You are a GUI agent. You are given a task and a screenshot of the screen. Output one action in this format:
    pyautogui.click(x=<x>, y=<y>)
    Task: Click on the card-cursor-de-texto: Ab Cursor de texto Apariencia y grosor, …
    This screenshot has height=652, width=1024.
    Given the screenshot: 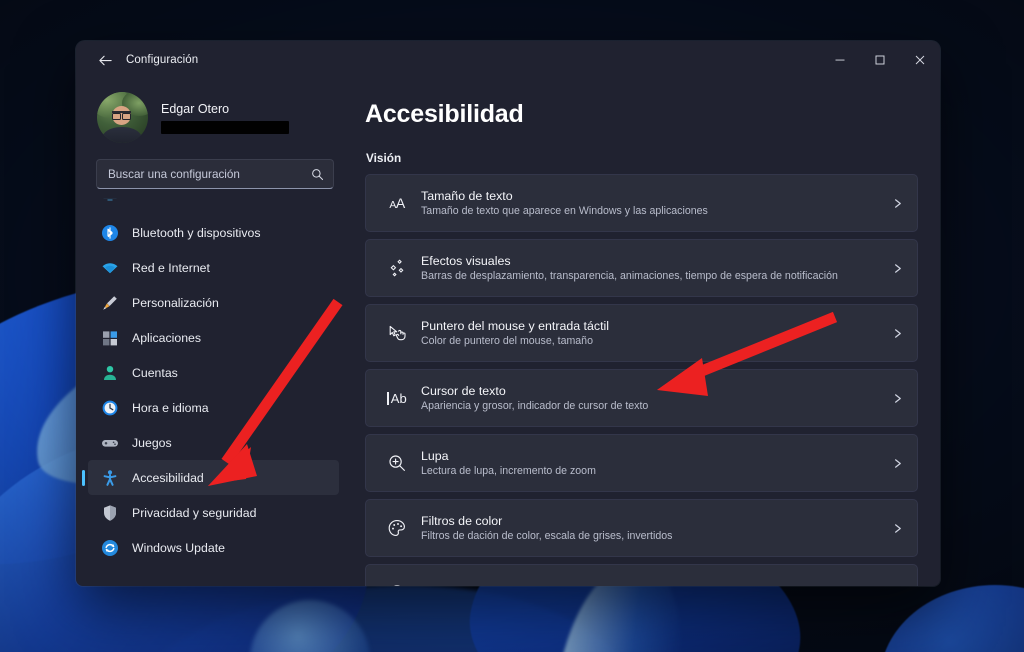 What is the action you would take?
    pyautogui.click(x=641, y=398)
    